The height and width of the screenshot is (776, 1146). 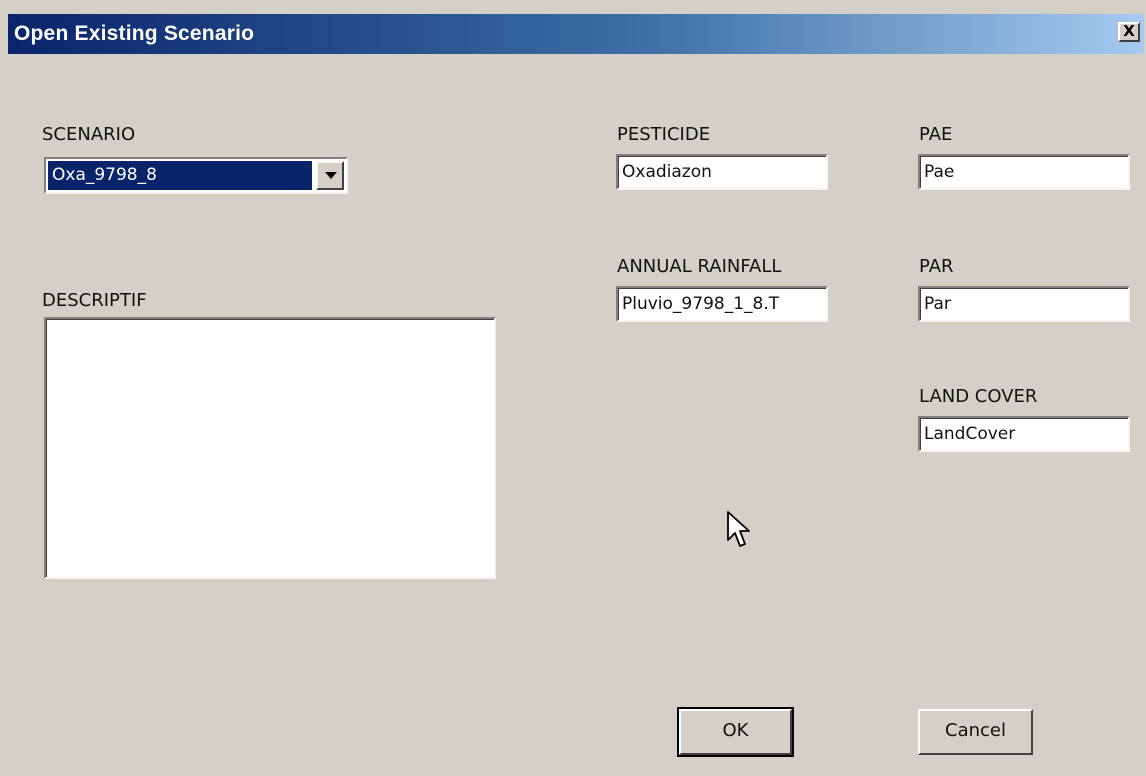 I want to click on annual-rainfall-label: ANNUAL RAINFALL, so click(x=699, y=266).